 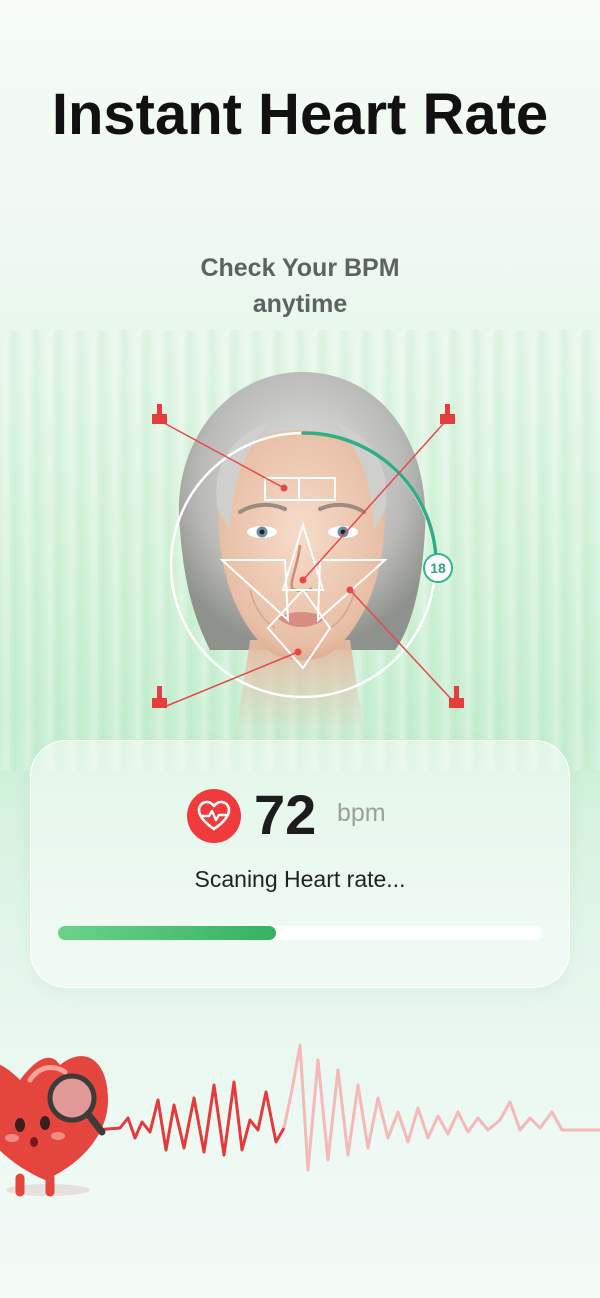 What do you see at coordinates (300, 114) in the screenshot?
I see `page-title: Instant Heart Rate` at bounding box center [300, 114].